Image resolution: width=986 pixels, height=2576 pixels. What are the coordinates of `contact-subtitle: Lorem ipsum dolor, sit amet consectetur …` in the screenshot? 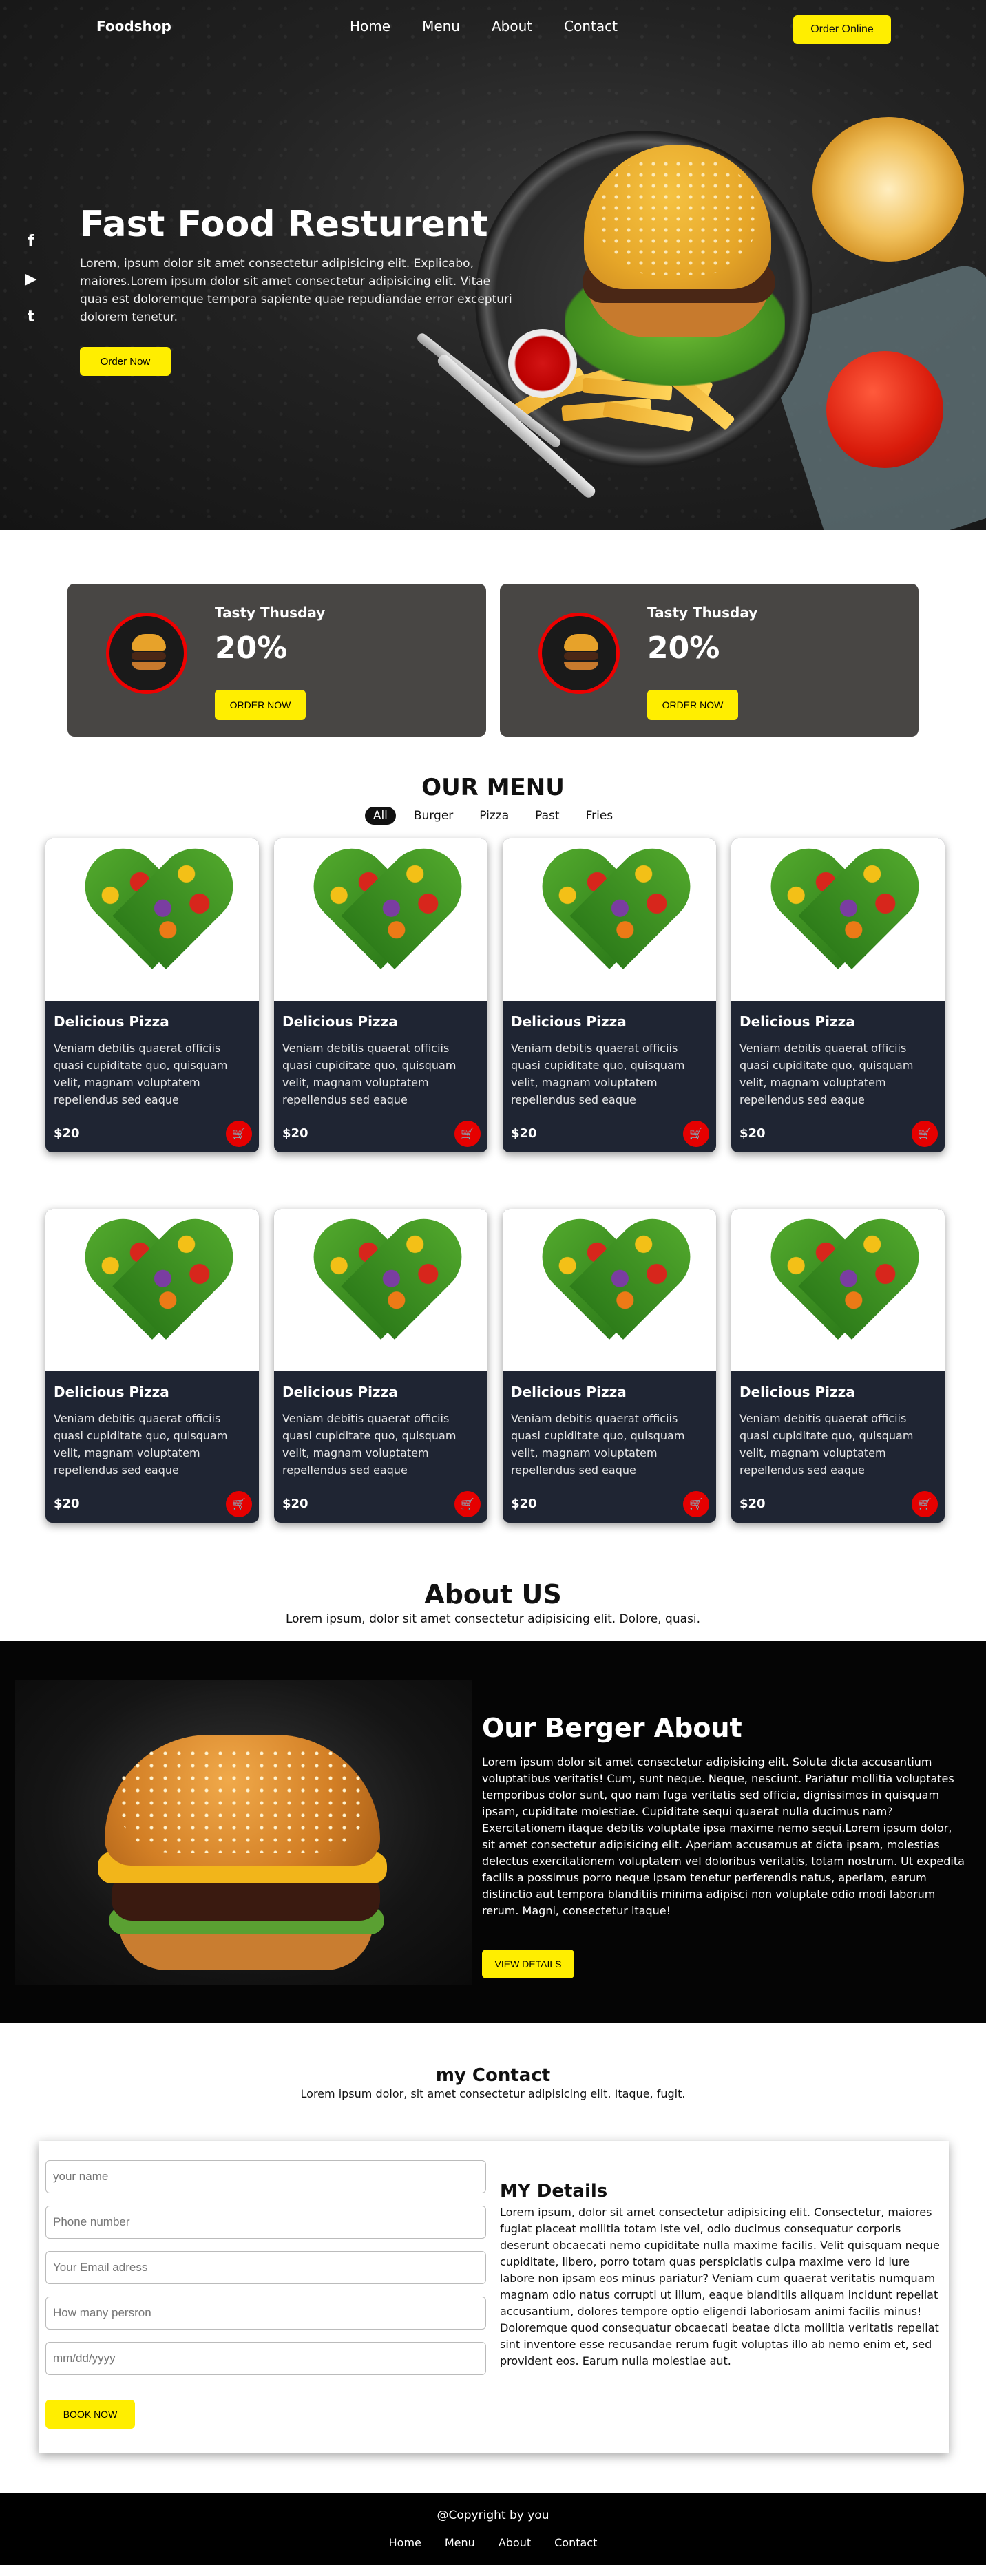 It's located at (493, 2093).